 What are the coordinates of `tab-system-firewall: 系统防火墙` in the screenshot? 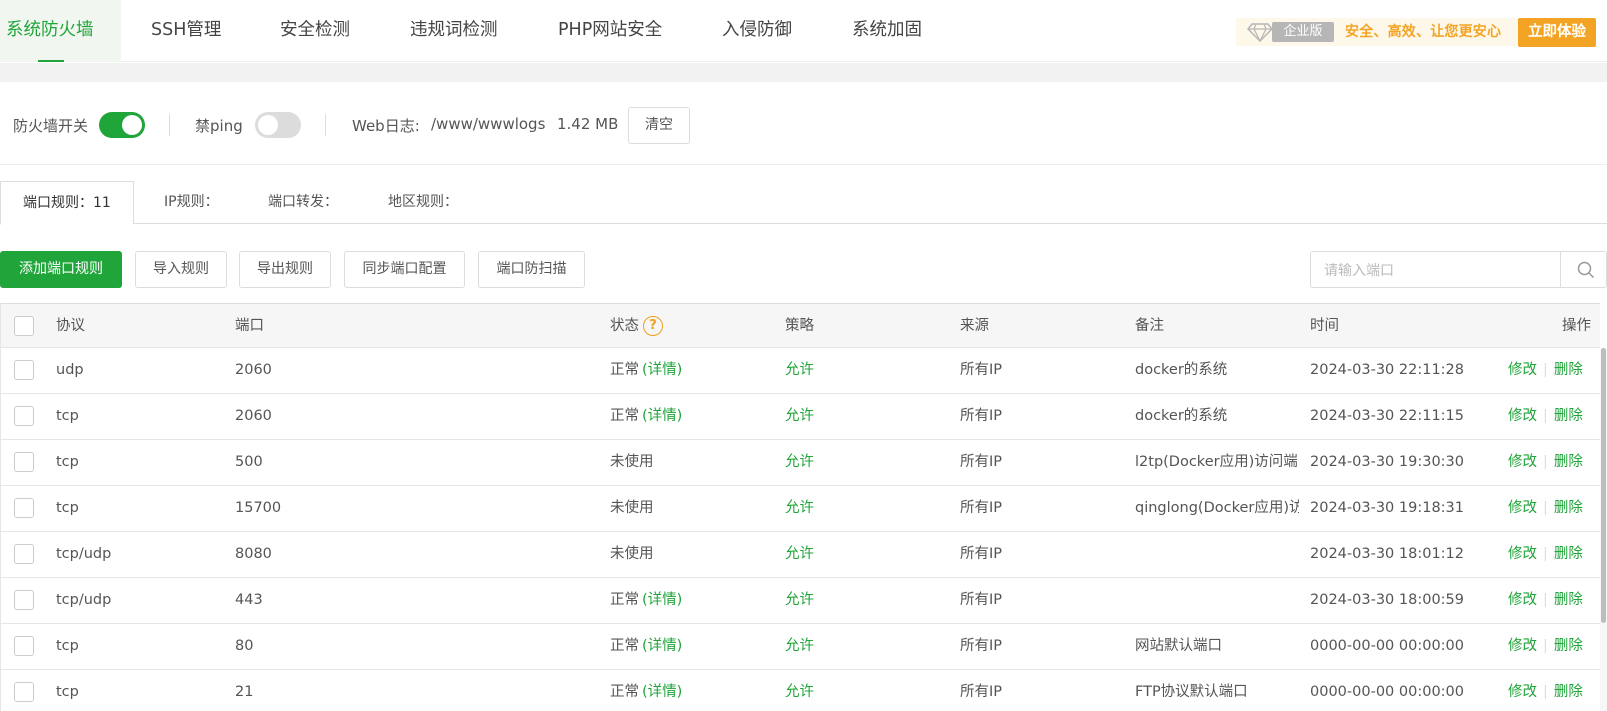 It's located at (60, 31).